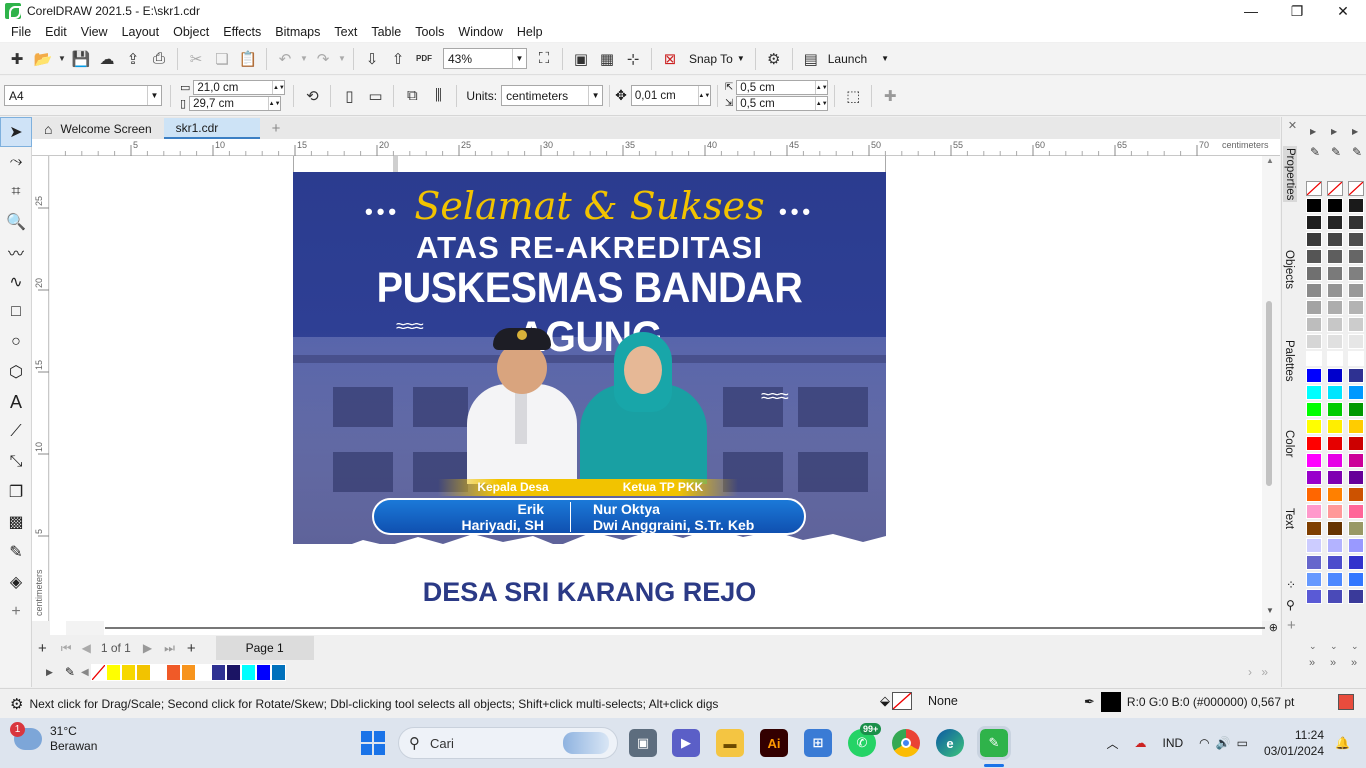 This screenshot has width=1366, height=768. What do you see at coordinates (98, 128) in the screenshot?
I see `tab-welcome-screen: ⌂ Welcome Screen` at bounding box center [98, 128].